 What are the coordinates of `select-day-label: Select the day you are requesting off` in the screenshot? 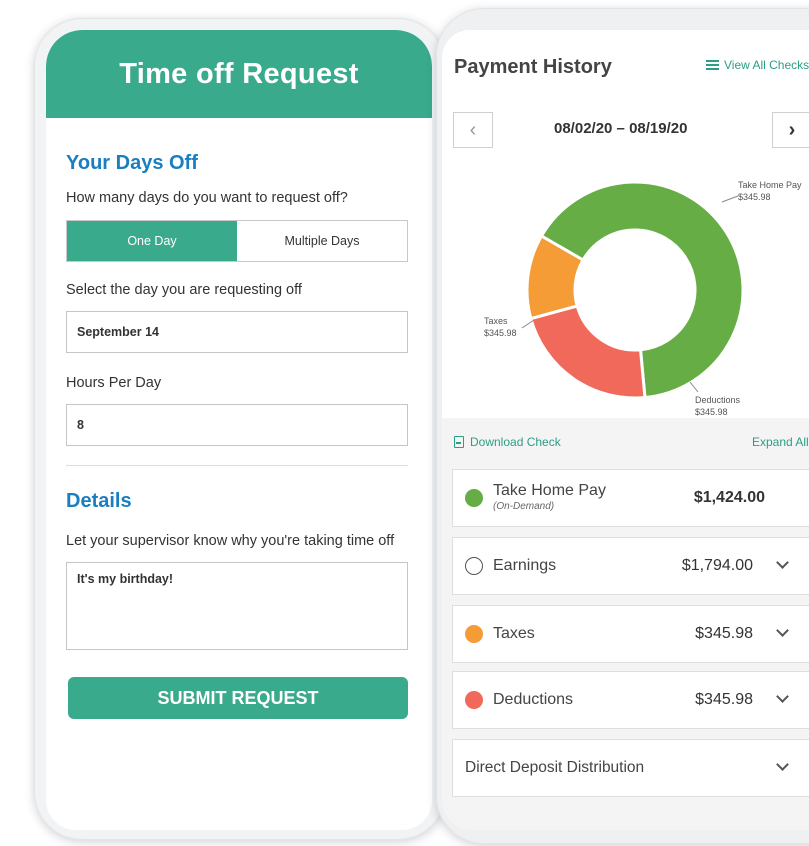 It's located at (184, 290).